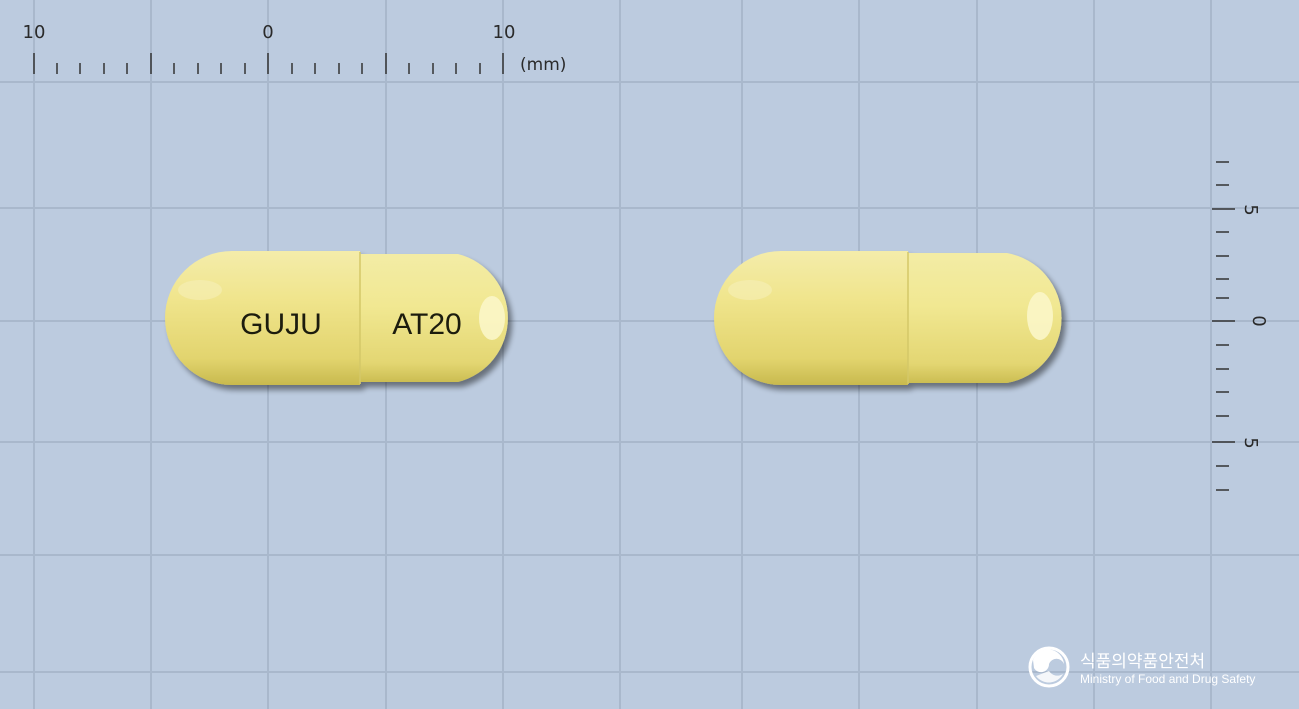 This screenshot has height=709, width=1299. What do you see at coordinates (1240, 326) in the screenshot?
I see `right-ruler: 5 0 5` at bounding box center [1240, 326].